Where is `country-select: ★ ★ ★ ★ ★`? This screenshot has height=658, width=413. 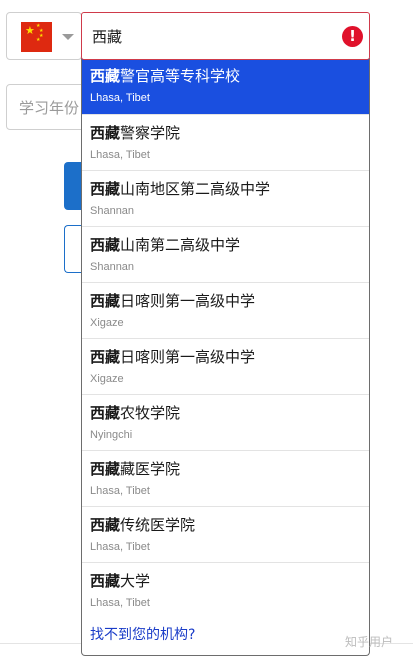 country-select: ★ ★ ★ ★ ★ is located at coordinates (44, 36).